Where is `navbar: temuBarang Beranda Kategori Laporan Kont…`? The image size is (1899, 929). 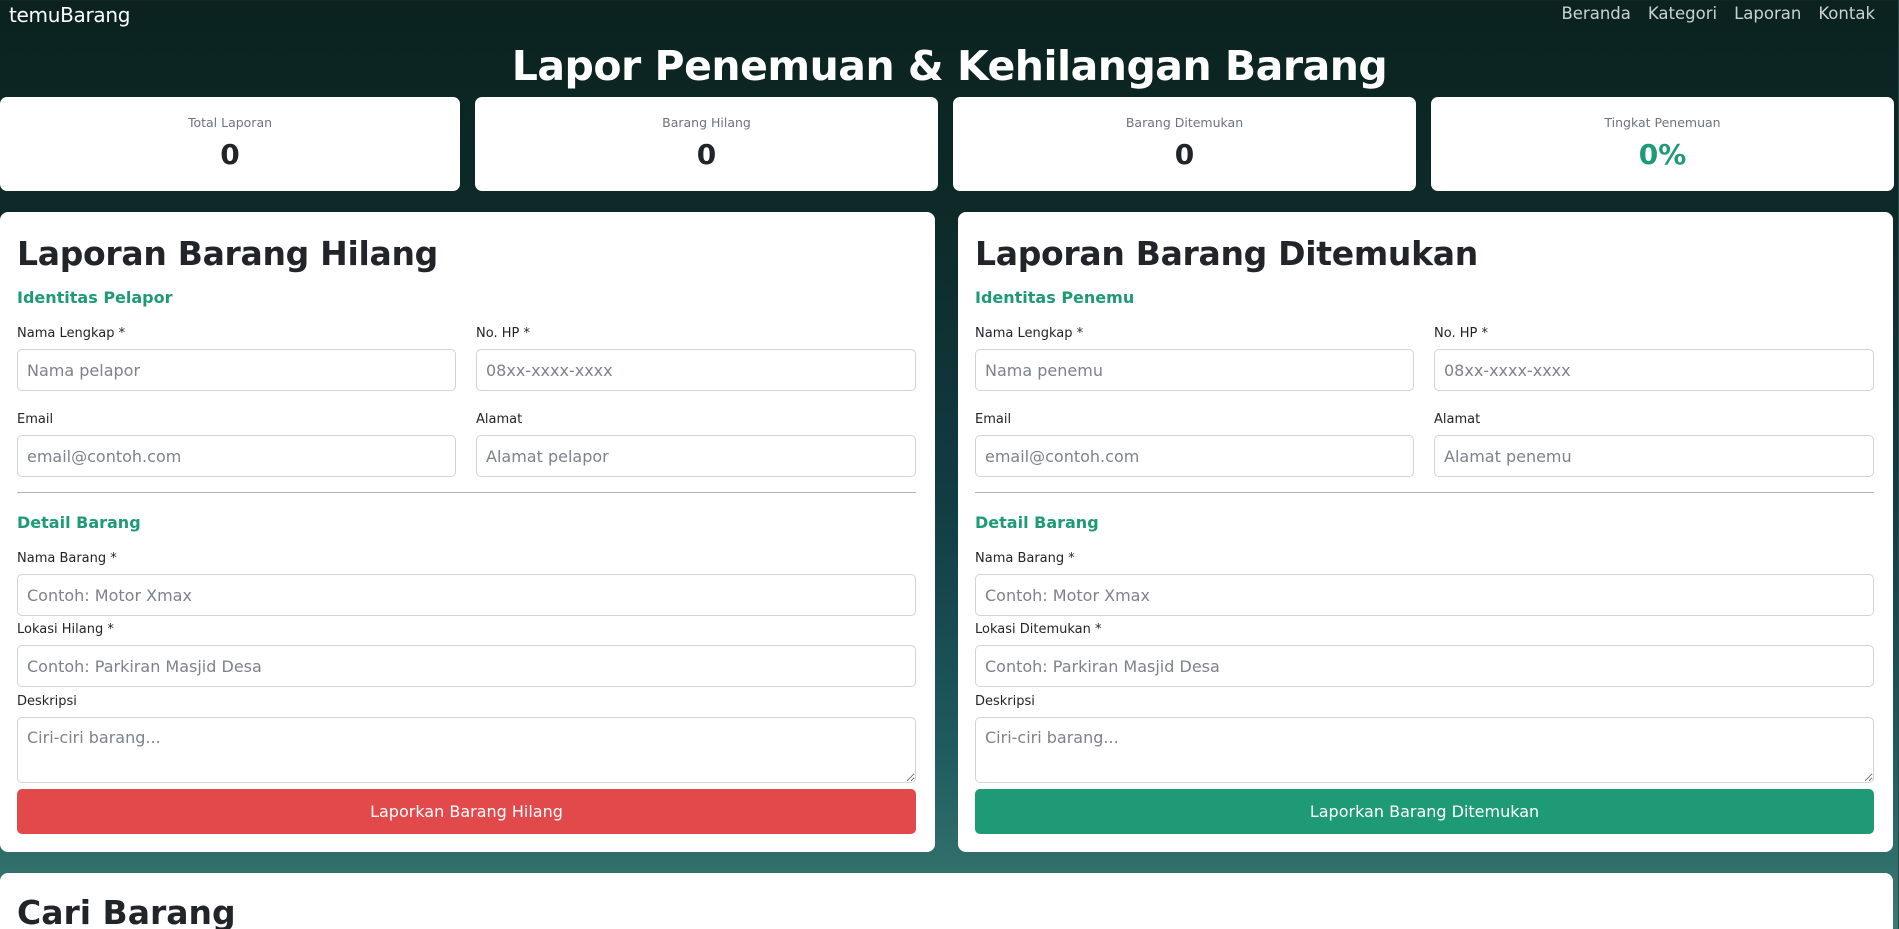
navbar: temuBarang Beranda Kategori Laporan Kont… is located at coordinates (949, 15).